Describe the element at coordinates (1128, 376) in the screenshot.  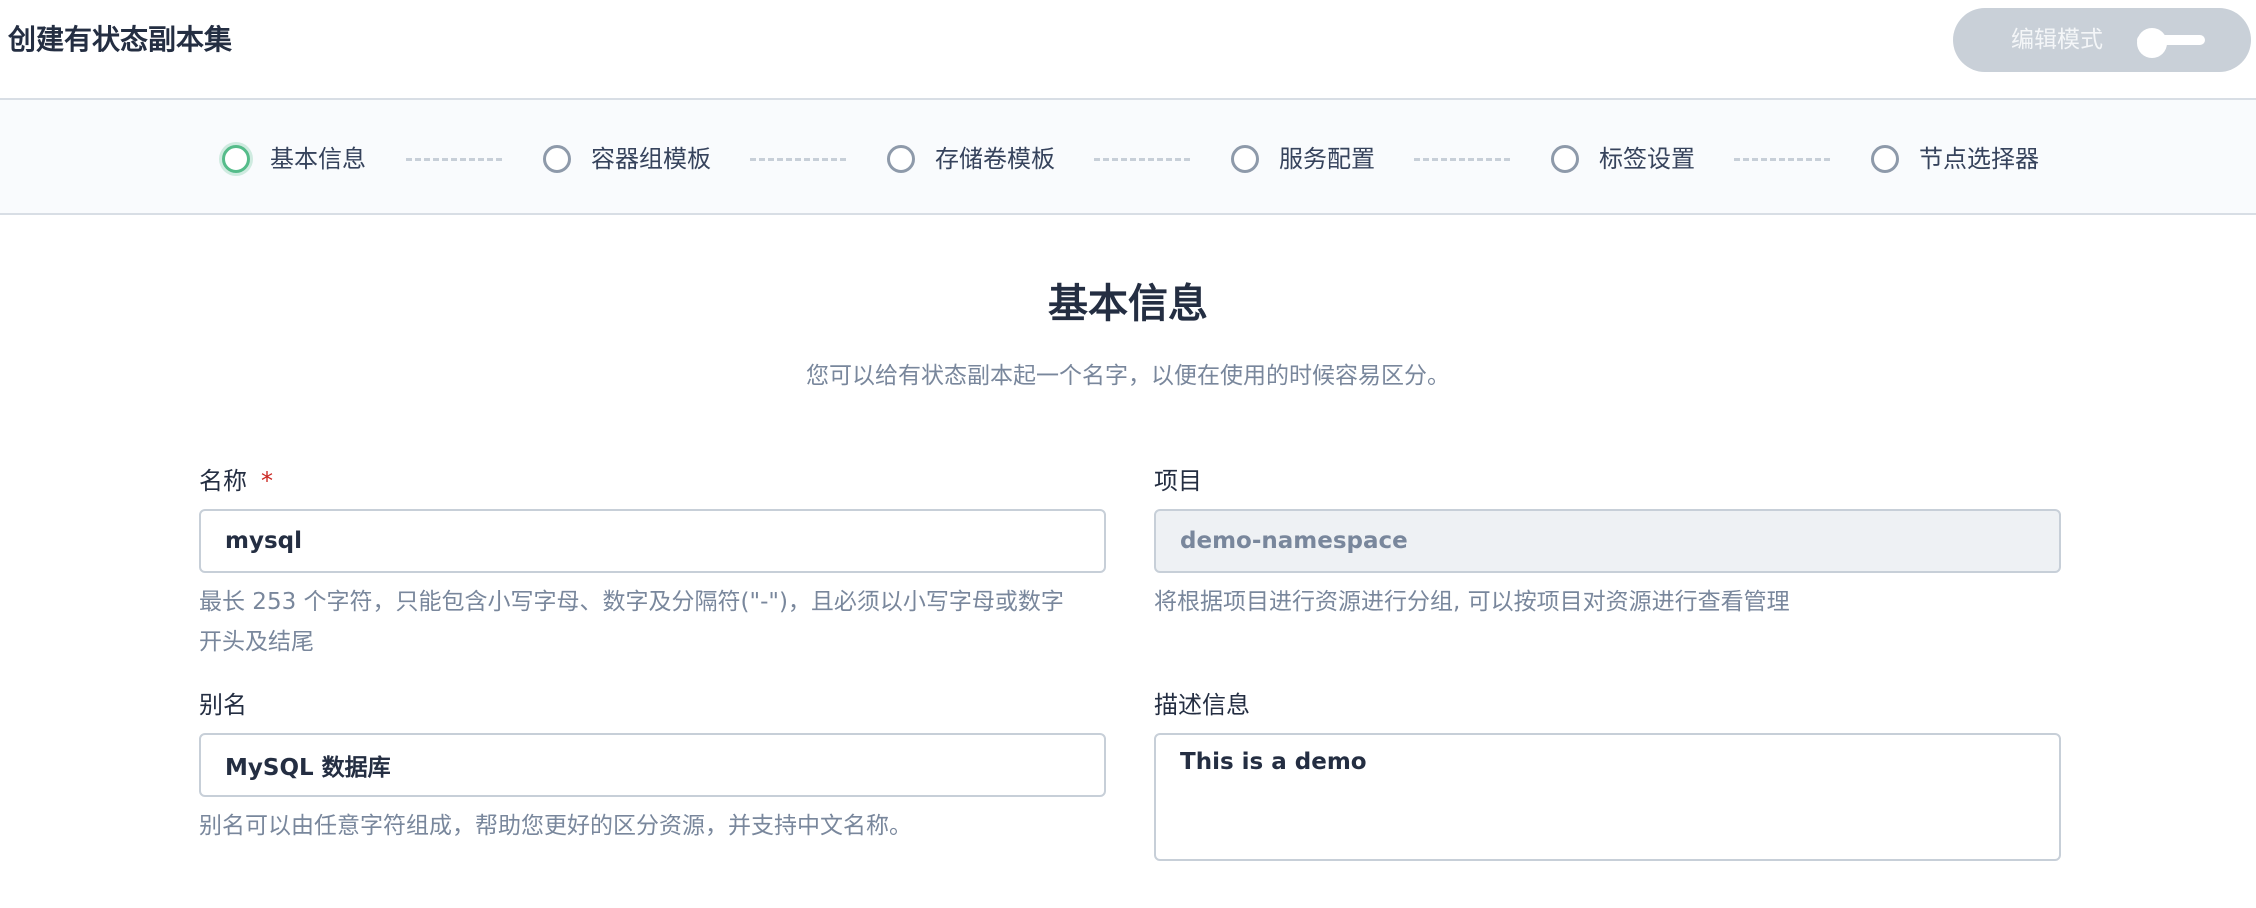
I see `section-description: 您可以给有状态副本起一个名字，以便在使用的时候容易区分。` at that location.